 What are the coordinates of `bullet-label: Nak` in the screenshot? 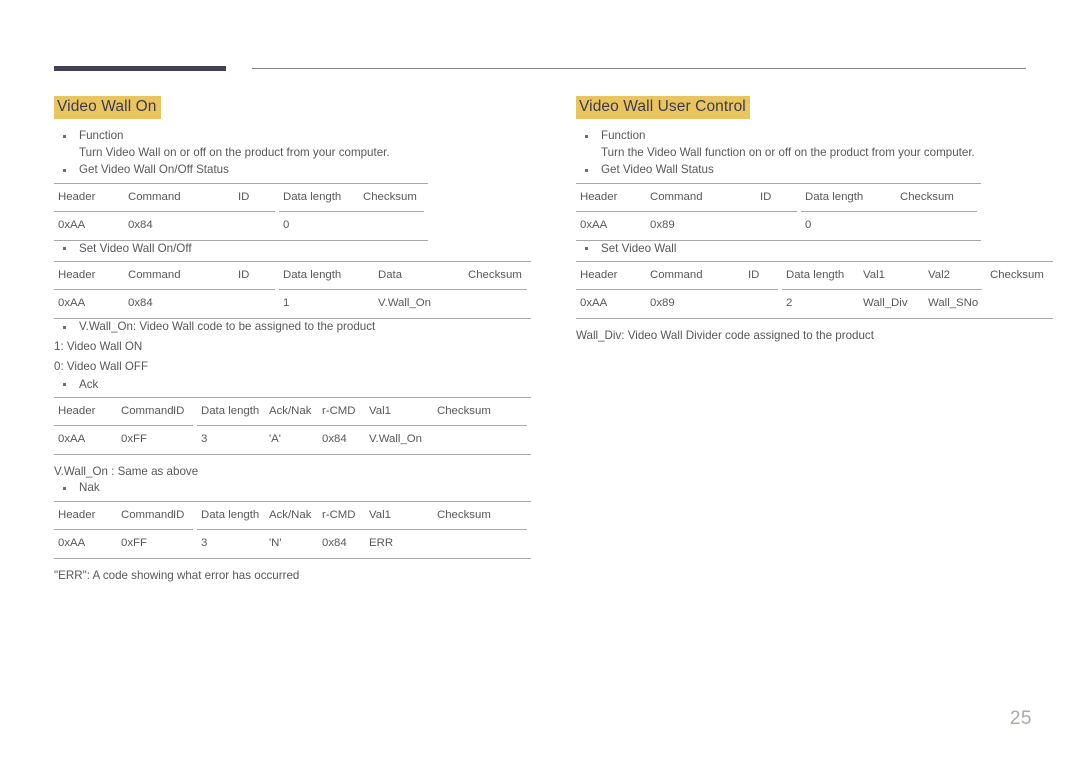 It's located at (89, 487).